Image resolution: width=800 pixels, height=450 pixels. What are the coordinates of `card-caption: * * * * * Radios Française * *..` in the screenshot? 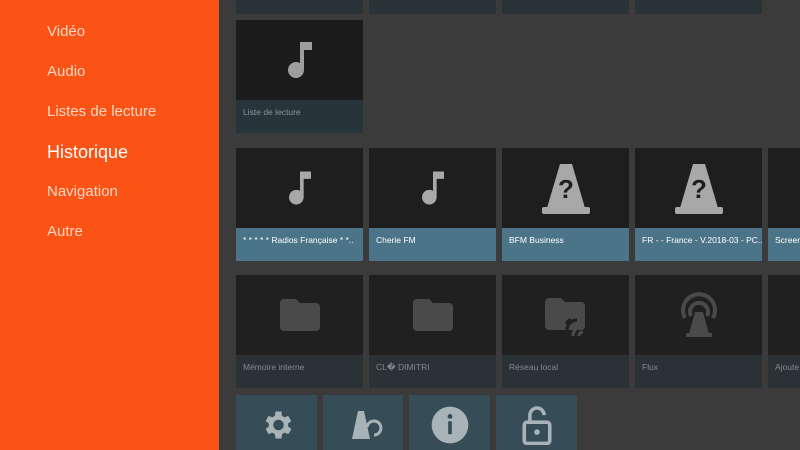 It's located at (299, 244).